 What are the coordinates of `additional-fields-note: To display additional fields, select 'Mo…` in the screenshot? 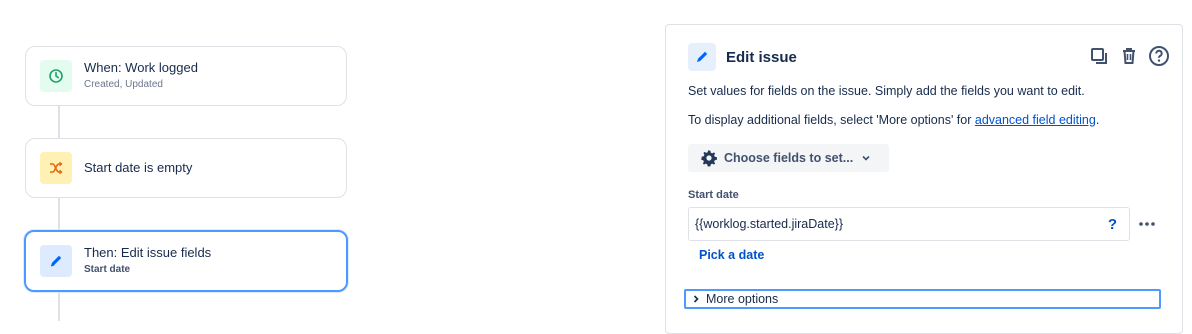 It's located at (893, 120).